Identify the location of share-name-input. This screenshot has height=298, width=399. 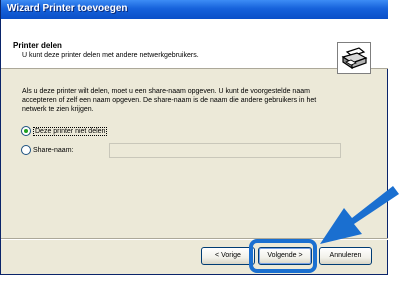
(225, 150).